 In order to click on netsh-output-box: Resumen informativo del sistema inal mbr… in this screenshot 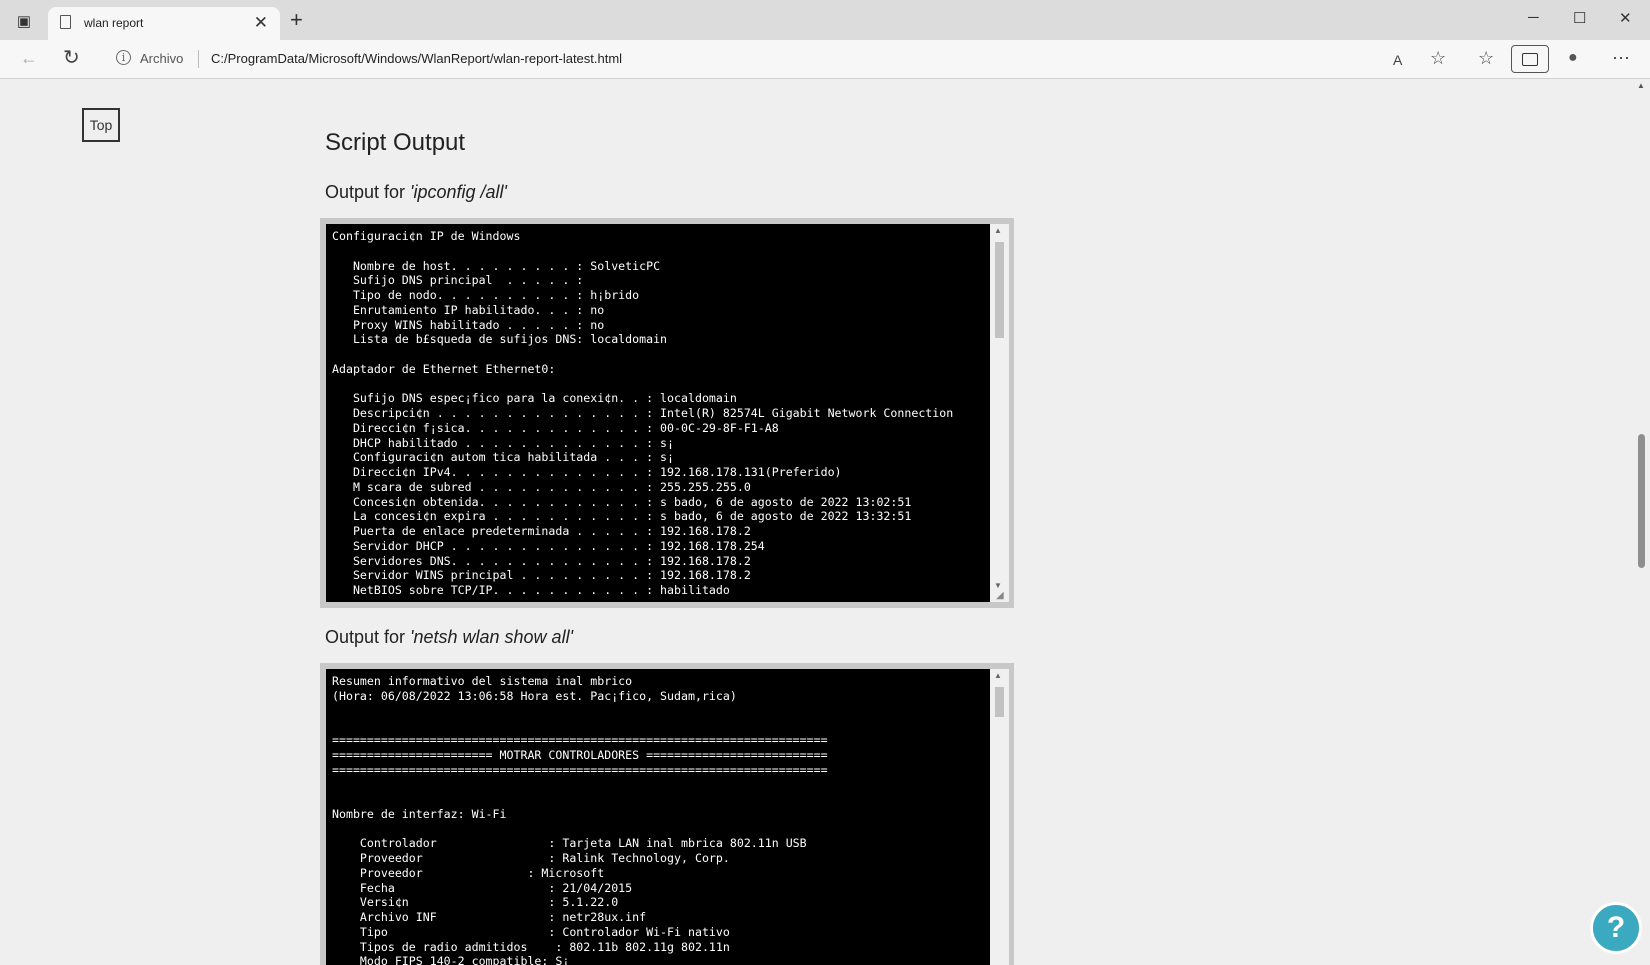, I will do `click(667, 814)`.